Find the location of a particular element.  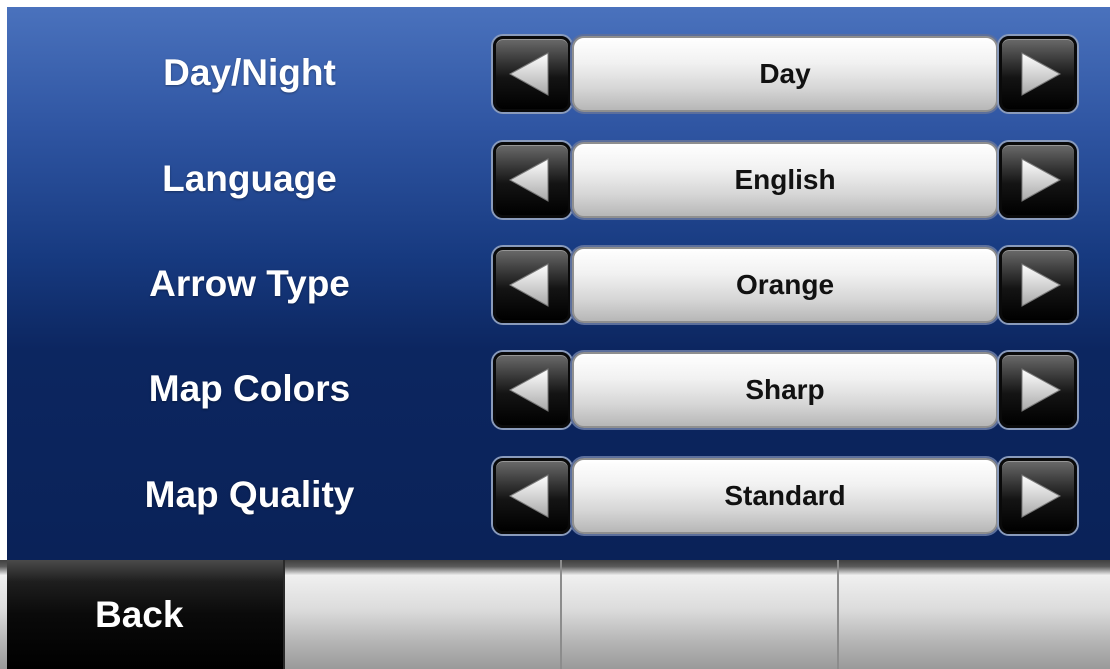

setting-value: Standard is located at coordinates (785, 496).